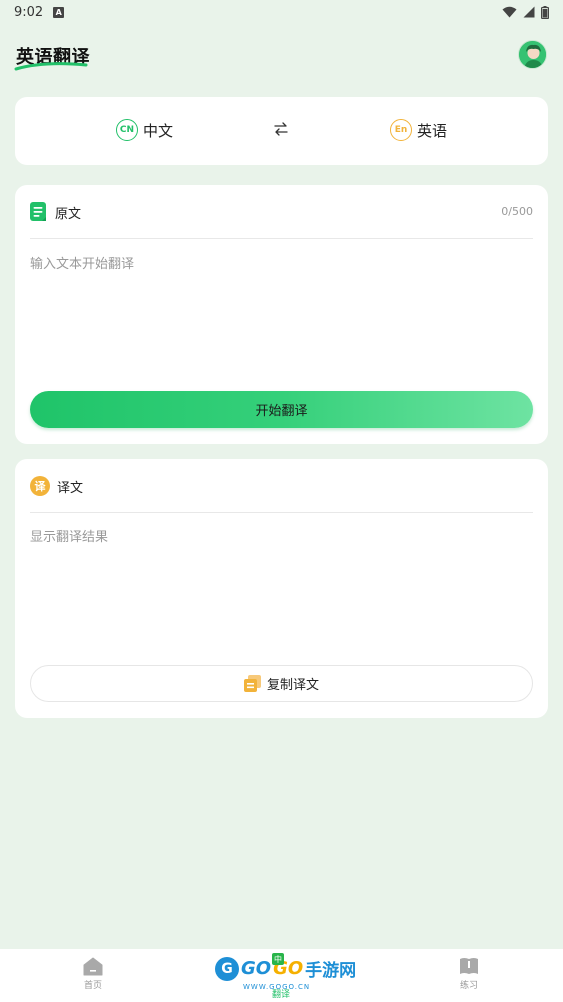 This screenshot has height=1002, width=563. Describe the element at coordinates (127, 130) in the screenshot. I see `cn-badge-icon: CN` at that location.